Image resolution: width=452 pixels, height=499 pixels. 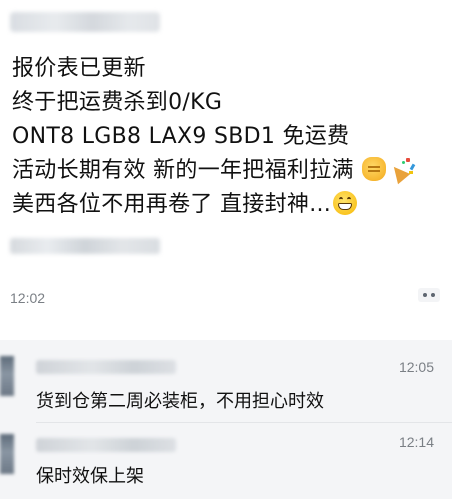 What do you see at coordinates (28, 298) in the screenshot?
I see `post-timestamp: 12:02` at bounding box center [28, 298].